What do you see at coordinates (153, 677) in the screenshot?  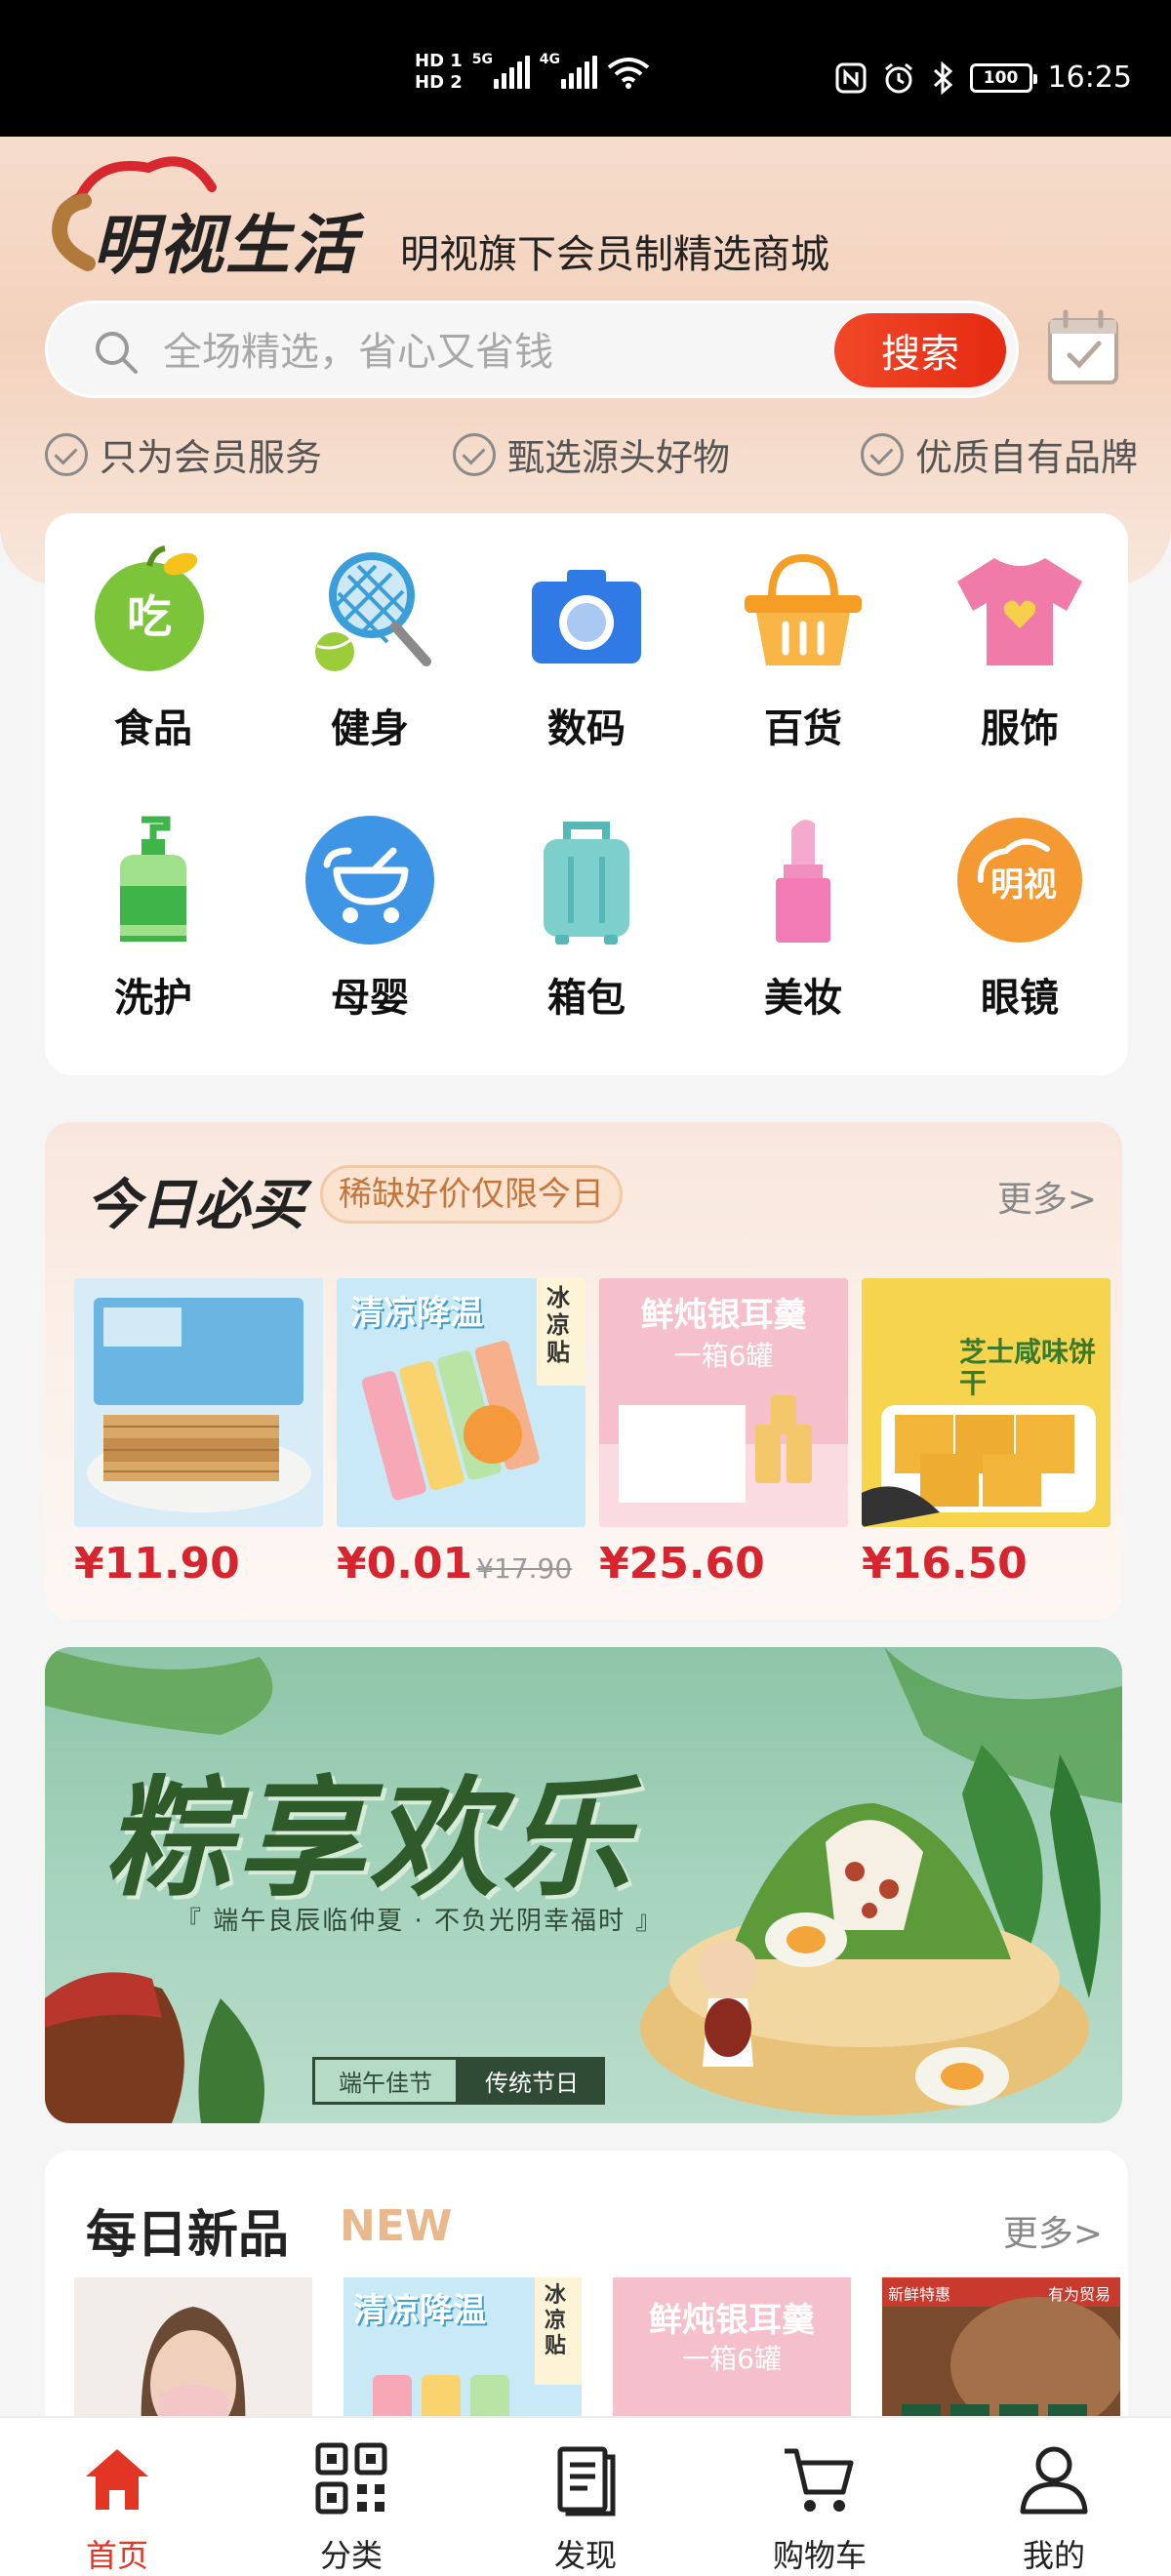 I see `category-food: 吃 食品` at bounding box center [153, 677].